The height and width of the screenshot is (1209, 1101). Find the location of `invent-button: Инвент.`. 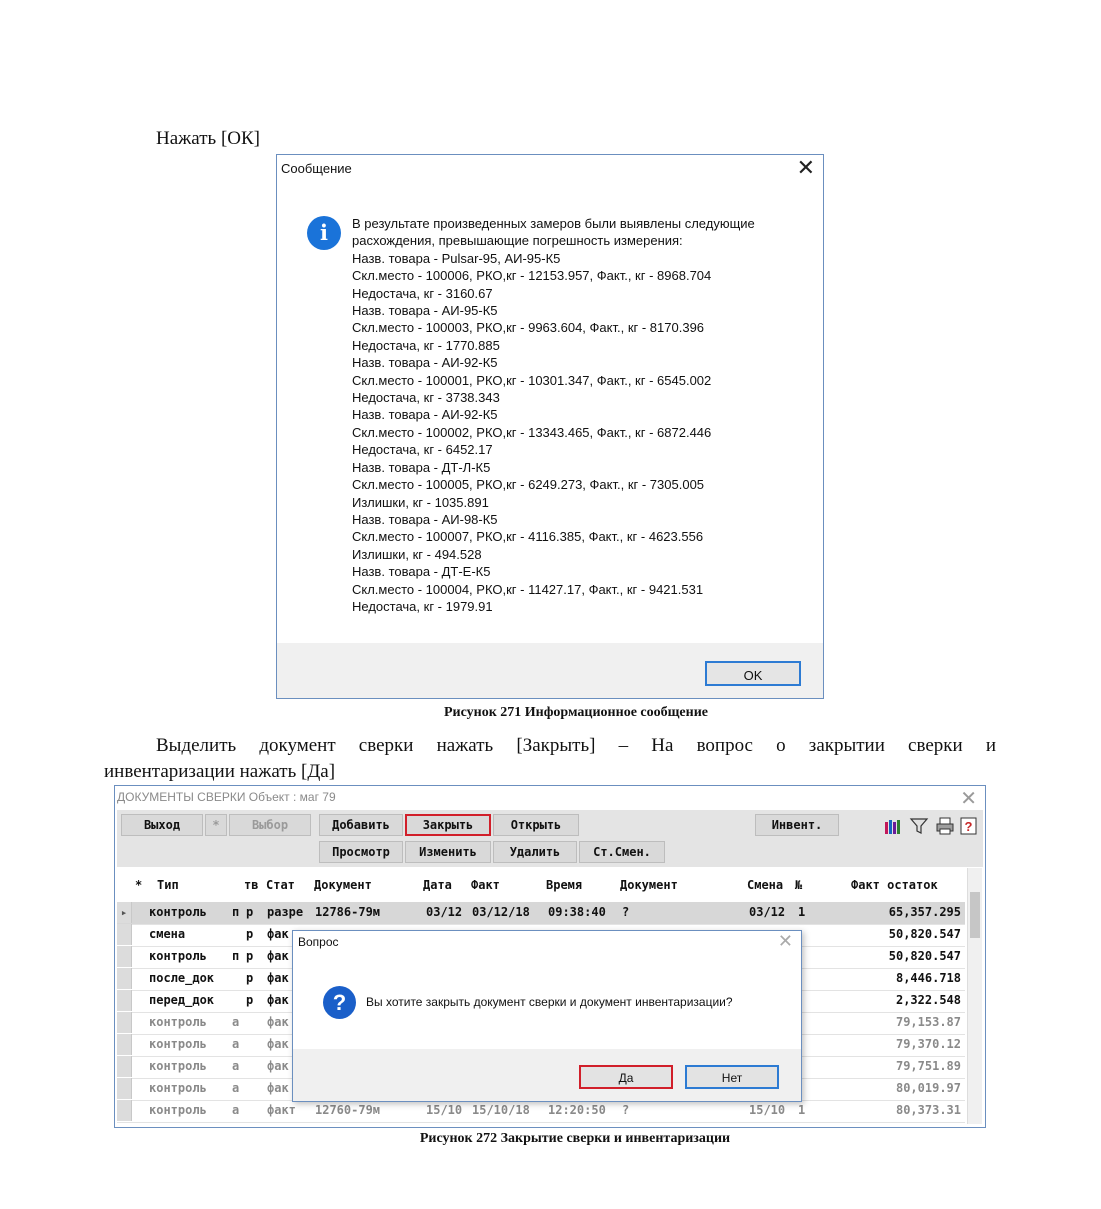

invent-button: Инвент. is located at coordinates (797, 825).